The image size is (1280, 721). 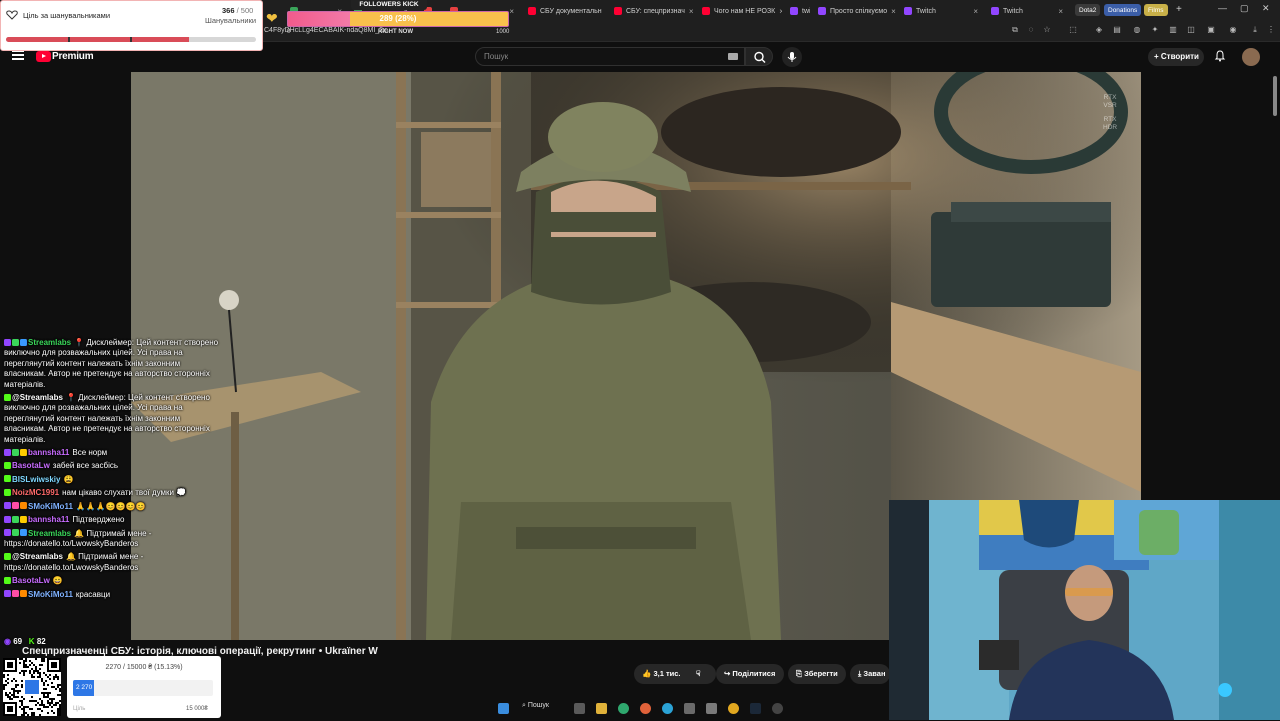 What do you see at coordinates (1271, 30) in the screenshot?
I see `menu-dots-icon: ⋮` at bounding box center [1271, 30].